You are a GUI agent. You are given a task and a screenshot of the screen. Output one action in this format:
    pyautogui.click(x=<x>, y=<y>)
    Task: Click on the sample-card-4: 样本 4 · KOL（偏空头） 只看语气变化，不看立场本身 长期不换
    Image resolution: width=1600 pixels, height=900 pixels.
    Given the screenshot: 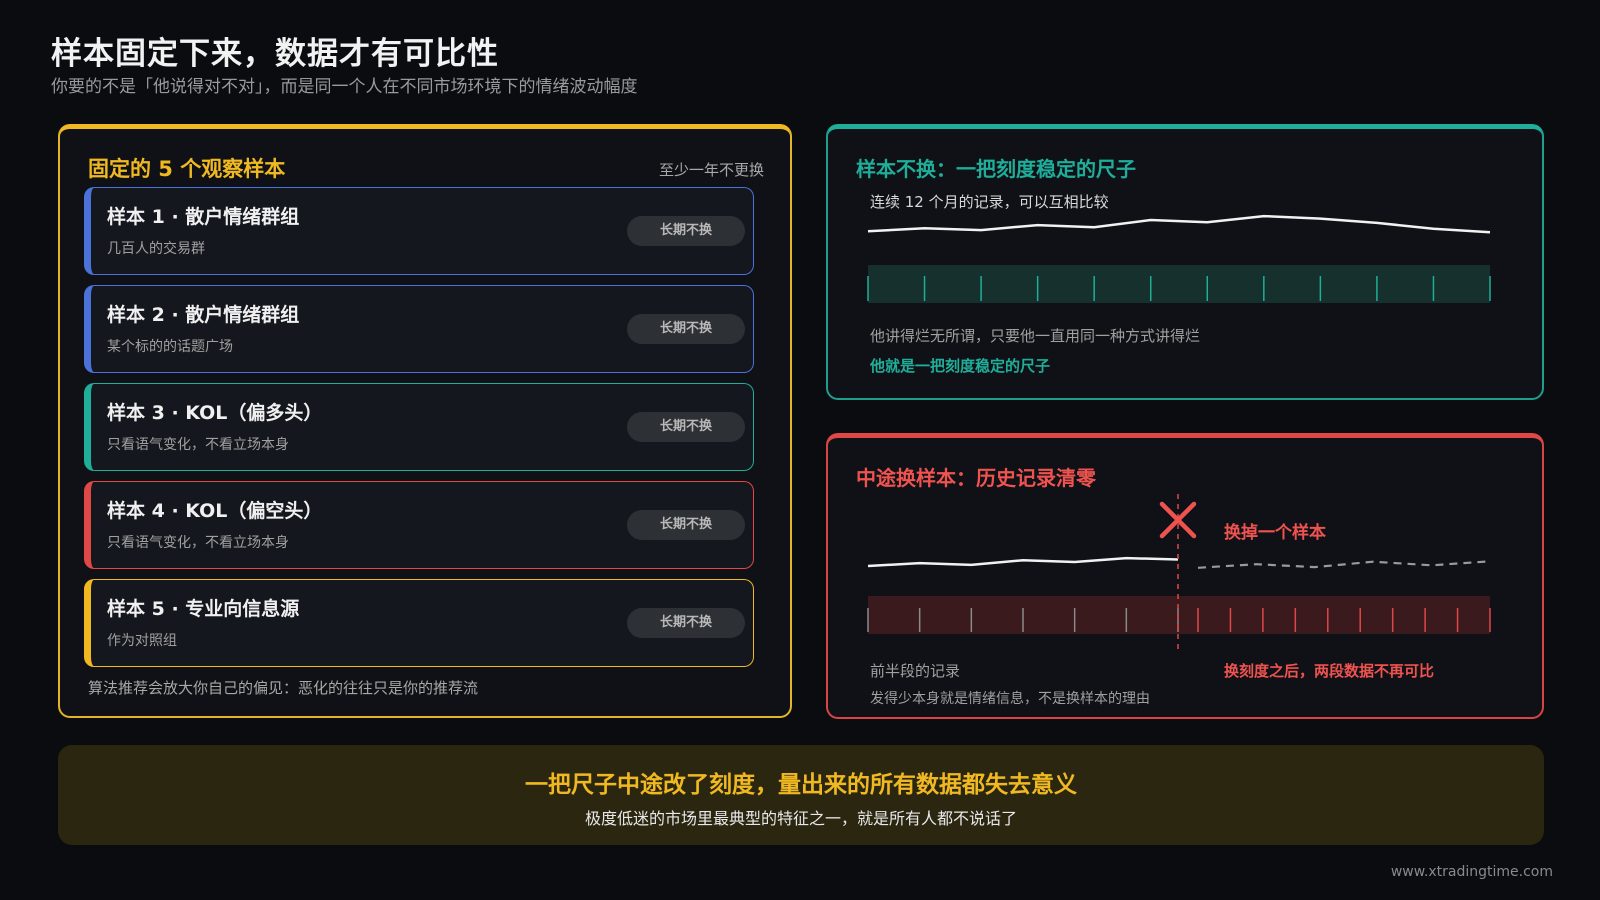 What is the action you would take?
    pyautogui.click(x=419, y=525)
    